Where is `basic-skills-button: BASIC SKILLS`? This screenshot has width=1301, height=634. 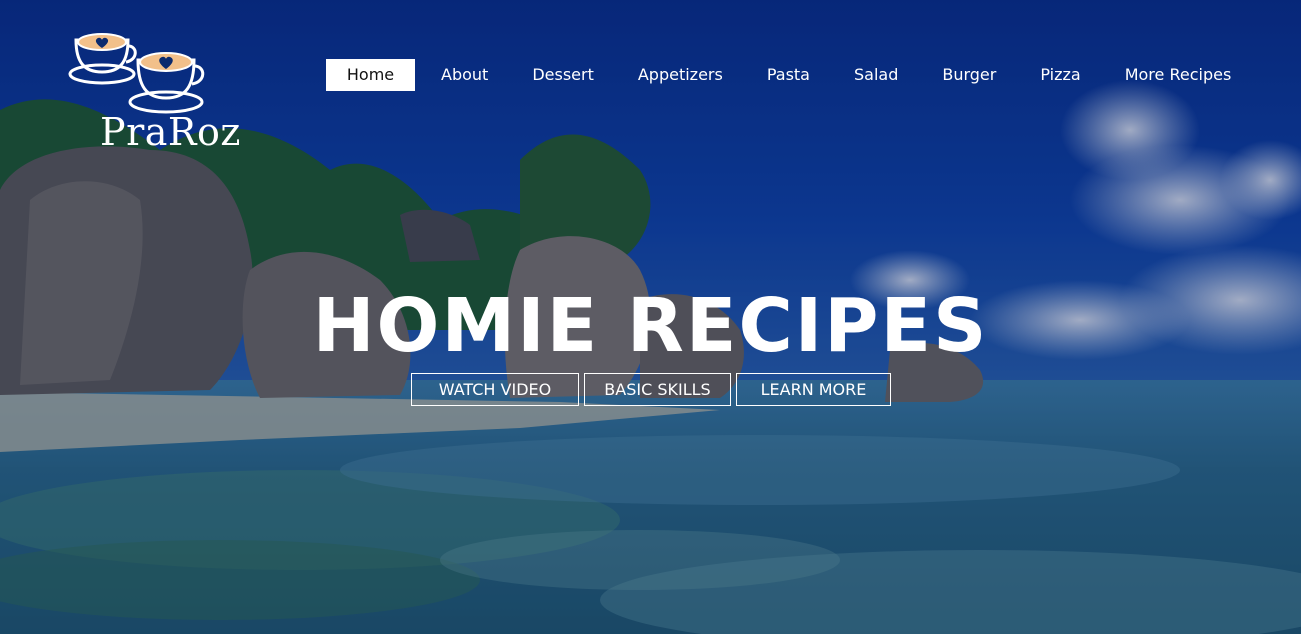
basic-skills-button: BASIC SKILLS is located at coordinates (657, 389).